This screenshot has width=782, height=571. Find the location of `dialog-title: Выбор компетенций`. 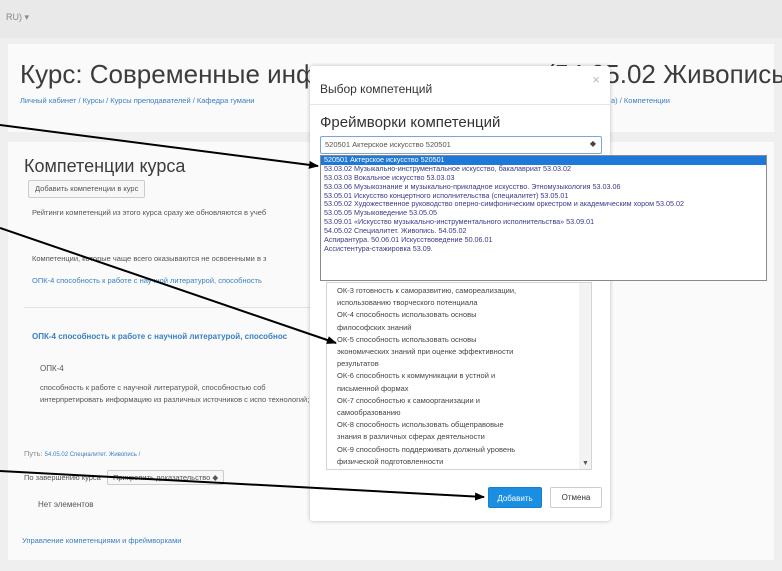

dialog-title: Выбор компетенций is located at coordinates (376, 89).